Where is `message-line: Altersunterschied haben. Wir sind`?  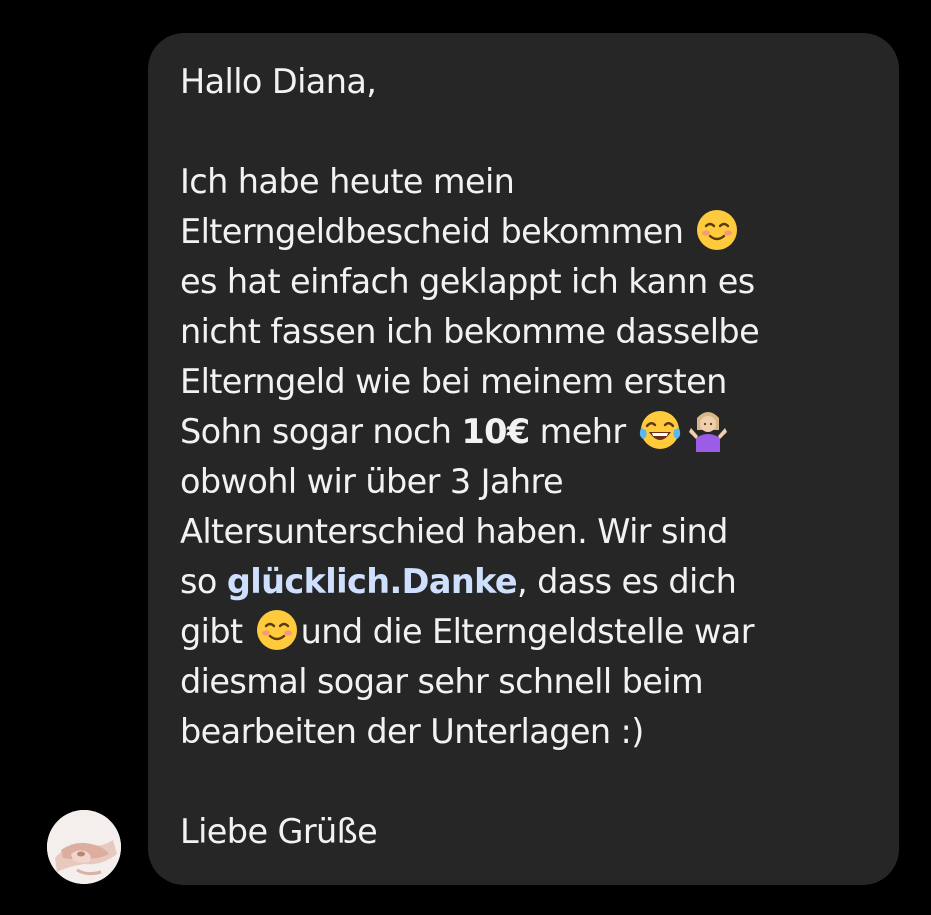 message-line: Altersunterschied haben. Wir sind is located at coordinates (454, 531).